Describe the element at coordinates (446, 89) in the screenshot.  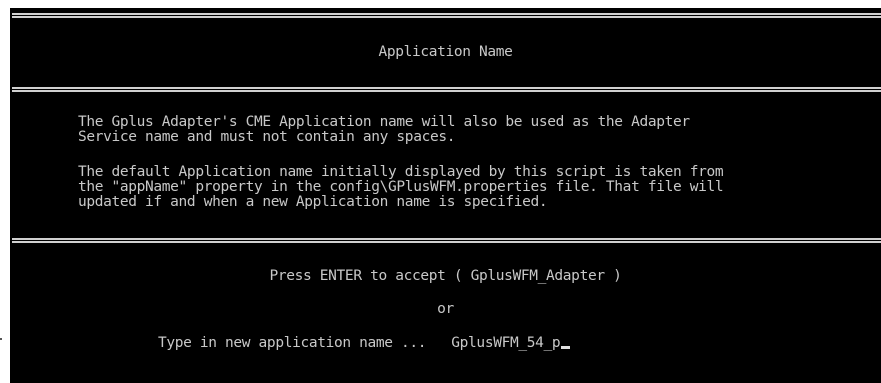
I see `header-divider` at that location.